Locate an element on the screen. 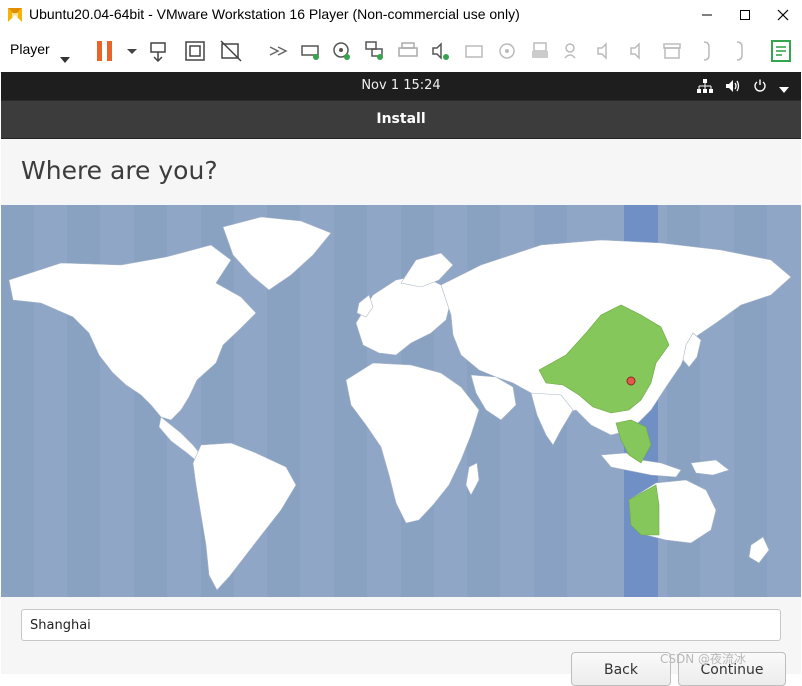 The width and height of the screenshot is (802, 686). player-toolbar: Player is located at coordinates (401, 51).